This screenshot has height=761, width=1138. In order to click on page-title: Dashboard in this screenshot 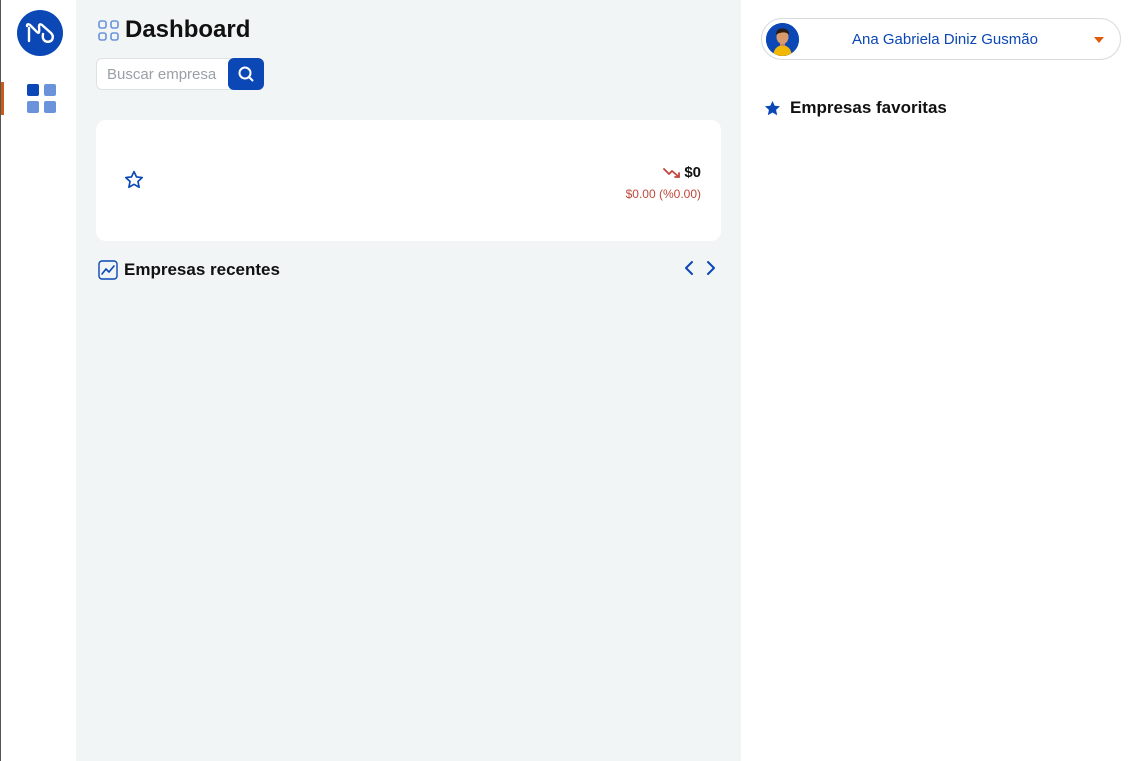, I will do `click(188, 29)`.